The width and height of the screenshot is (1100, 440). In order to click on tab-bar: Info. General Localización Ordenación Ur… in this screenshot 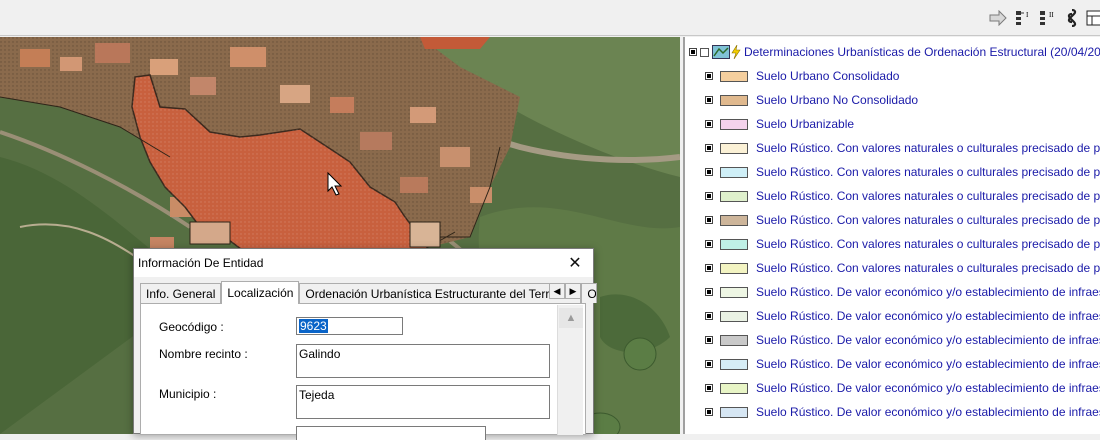, I will do `click(369, 292)`.